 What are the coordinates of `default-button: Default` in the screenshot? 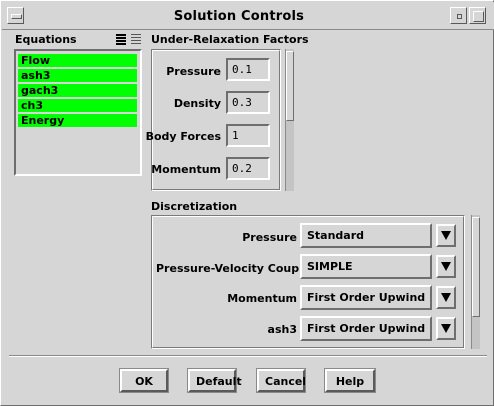 It's located at (214, 380).